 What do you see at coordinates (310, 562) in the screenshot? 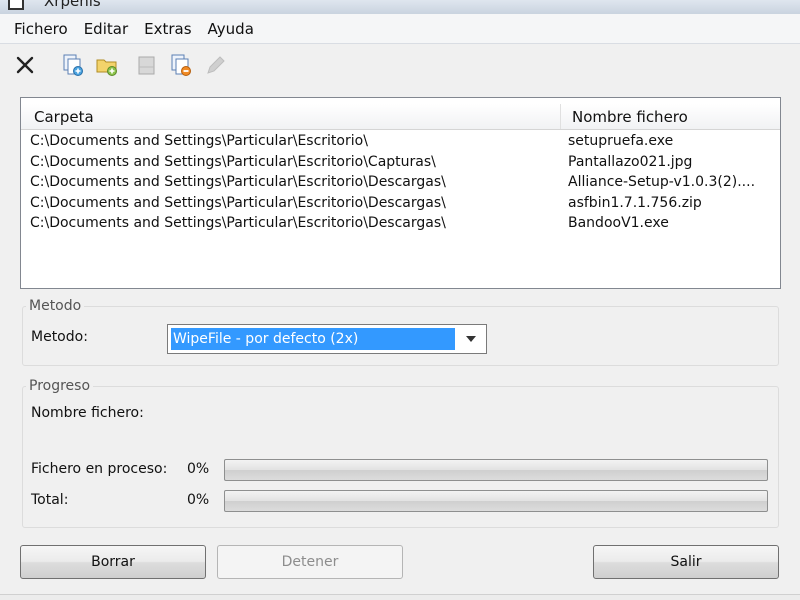
I see `stop-button: Detener` at bounding box center [310, 562].